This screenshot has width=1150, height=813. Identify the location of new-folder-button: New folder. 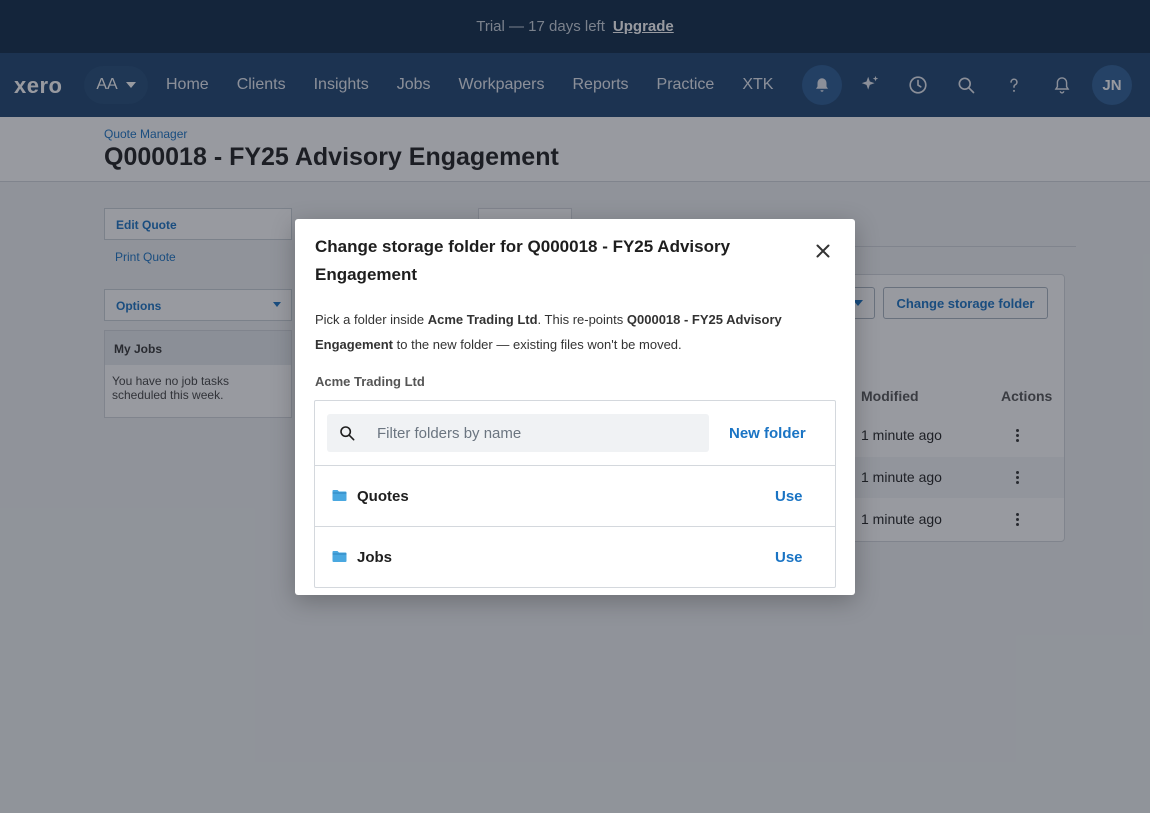
(767, 433).